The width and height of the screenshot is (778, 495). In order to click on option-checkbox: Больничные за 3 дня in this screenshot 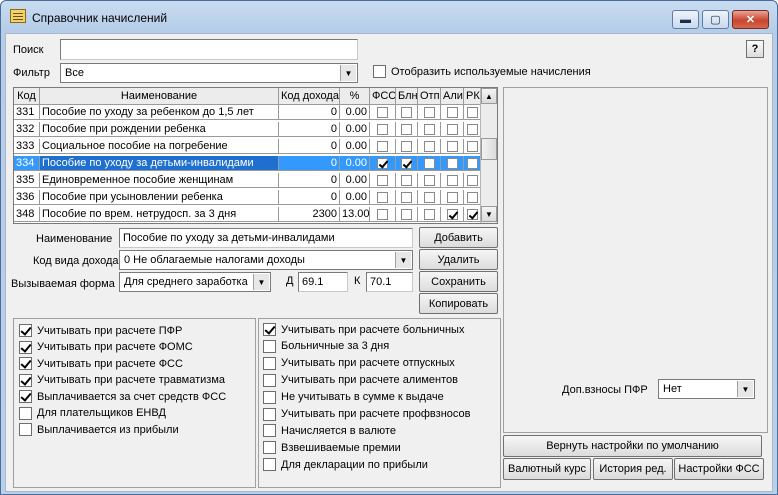, I will do `click(326, 346)`.